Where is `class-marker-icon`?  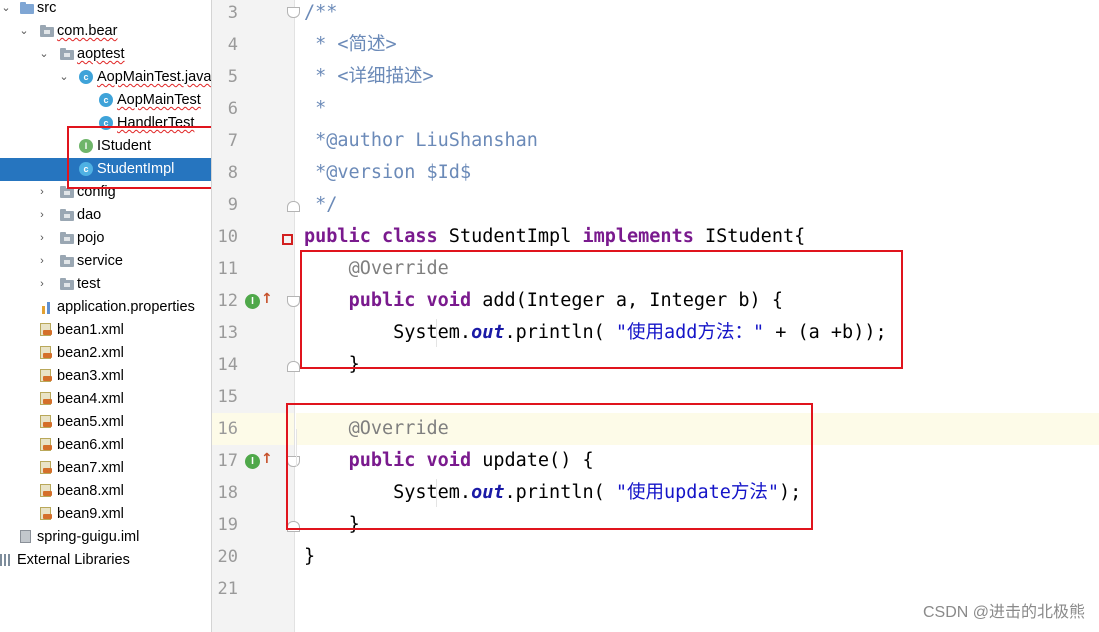
class-marker-icon is located at coordinates (287, 239).